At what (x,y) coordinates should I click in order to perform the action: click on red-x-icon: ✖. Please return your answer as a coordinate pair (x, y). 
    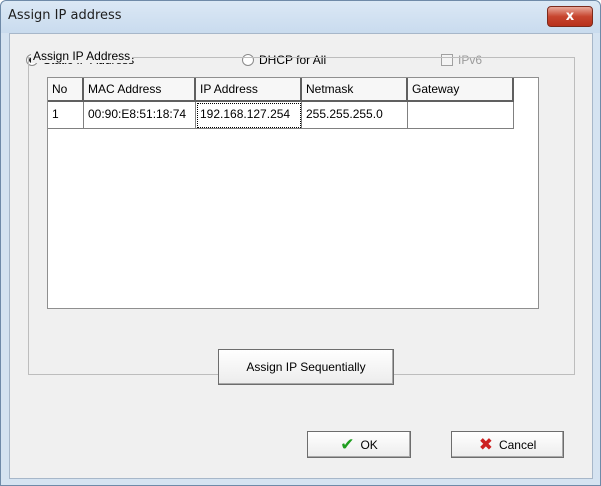
    Looking at the image, I should click on (485, 444).